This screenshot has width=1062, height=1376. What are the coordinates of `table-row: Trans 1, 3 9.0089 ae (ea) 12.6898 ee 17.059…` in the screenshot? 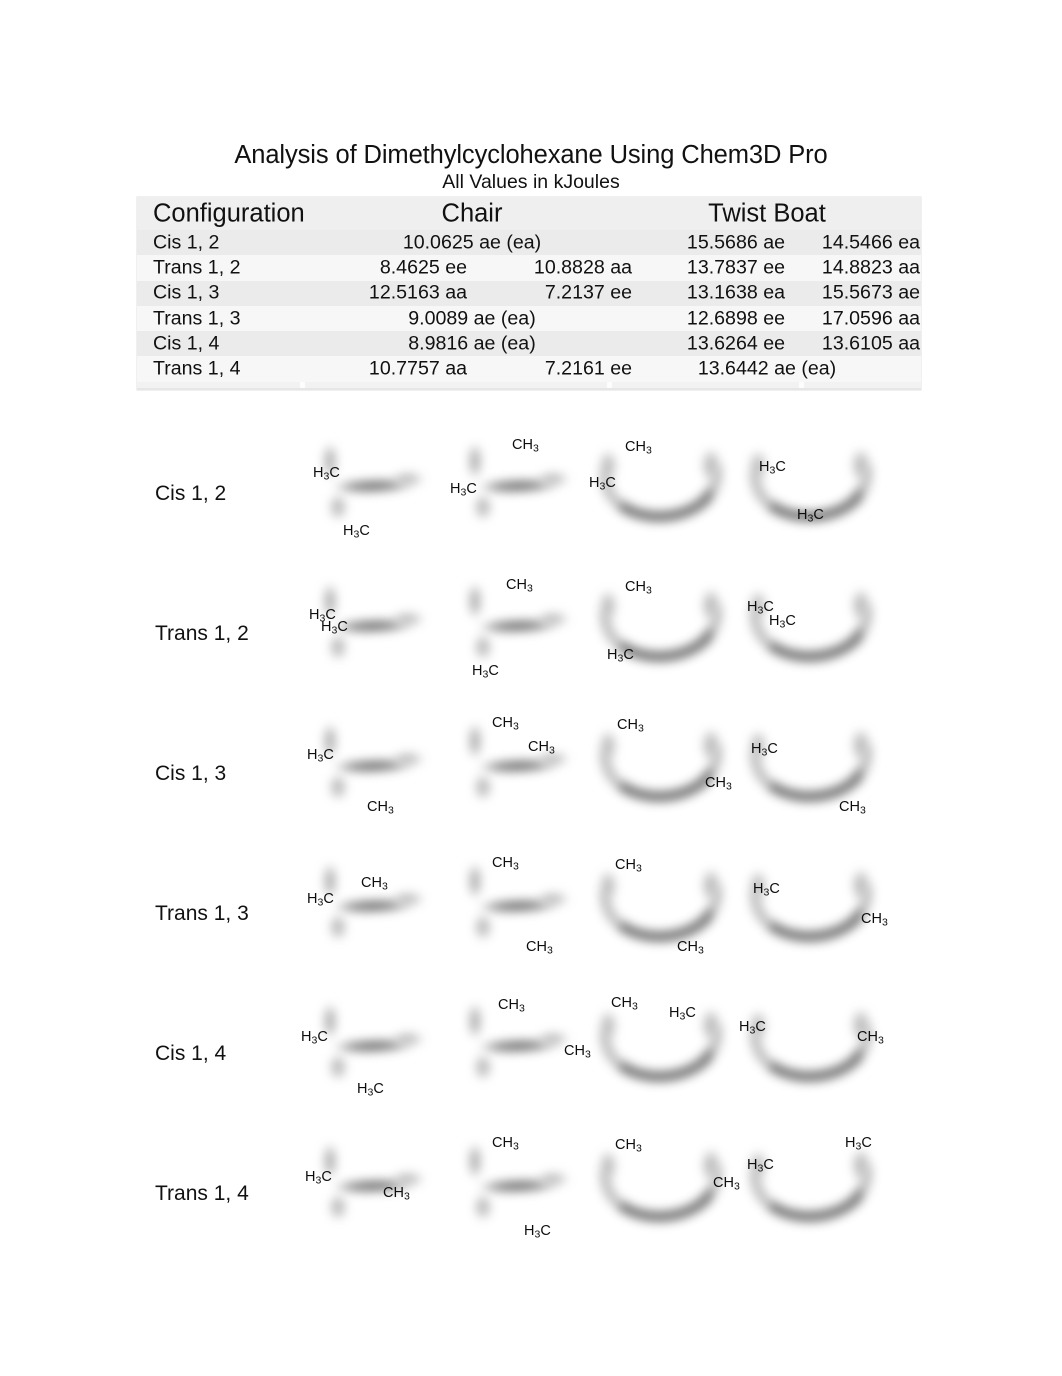 It's located at (529, 318).